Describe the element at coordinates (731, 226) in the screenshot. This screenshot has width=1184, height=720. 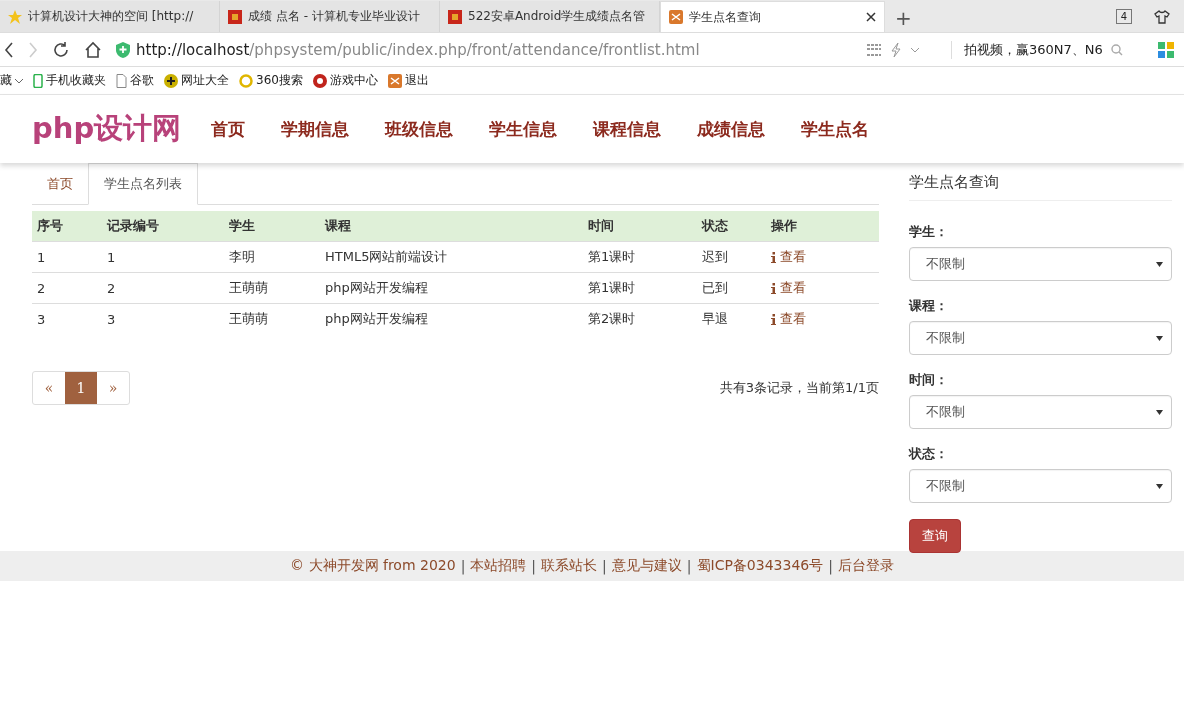
I see `column-header: 状态` at that location.